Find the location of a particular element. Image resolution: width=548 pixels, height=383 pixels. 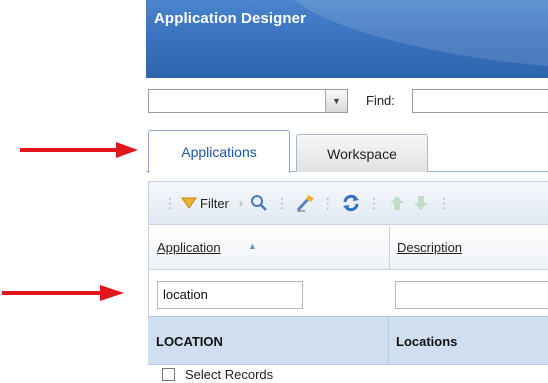

tab-workspace: Workspace is located at coordinates (362, 153).